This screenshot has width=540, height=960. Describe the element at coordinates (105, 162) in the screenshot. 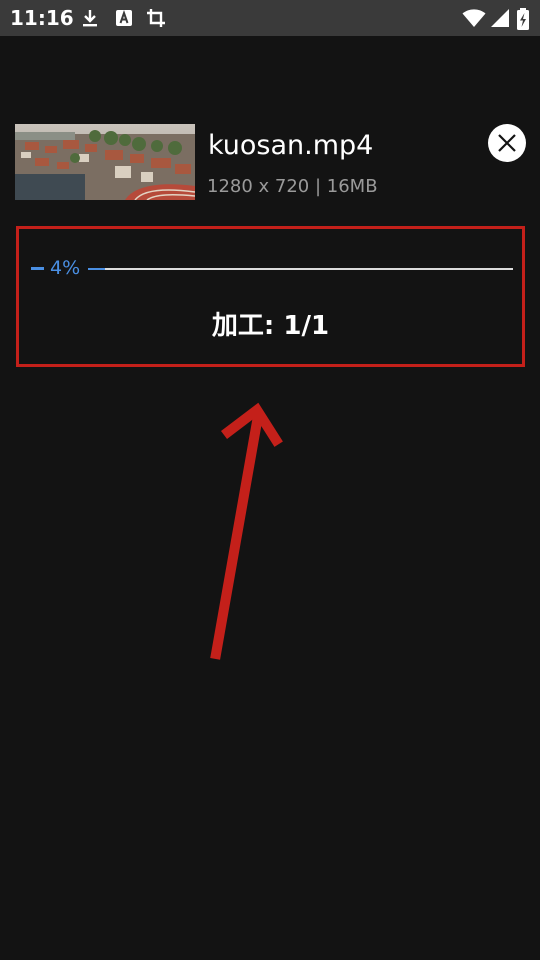

I see `video-thumbnail` at that location.